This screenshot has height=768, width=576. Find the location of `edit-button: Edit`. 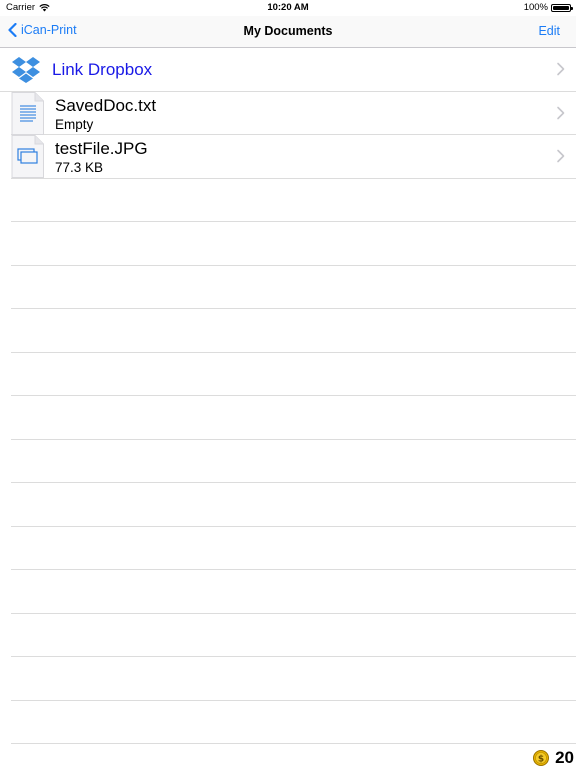

edit-button: Edit is located at coordinates (549, 31).